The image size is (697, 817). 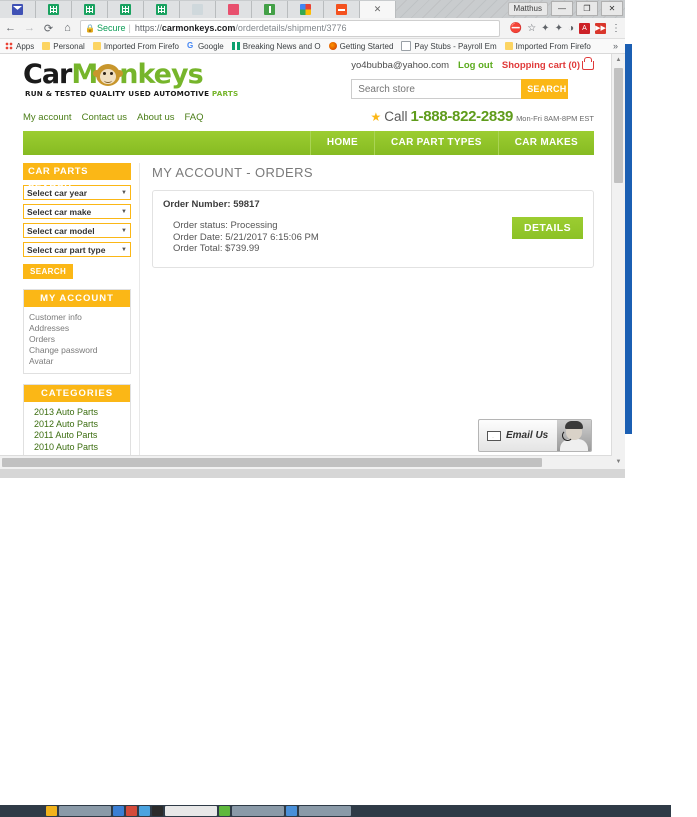 I want to click on extension-puzzle-2-icon: ✦, so click(x=559, y=28).